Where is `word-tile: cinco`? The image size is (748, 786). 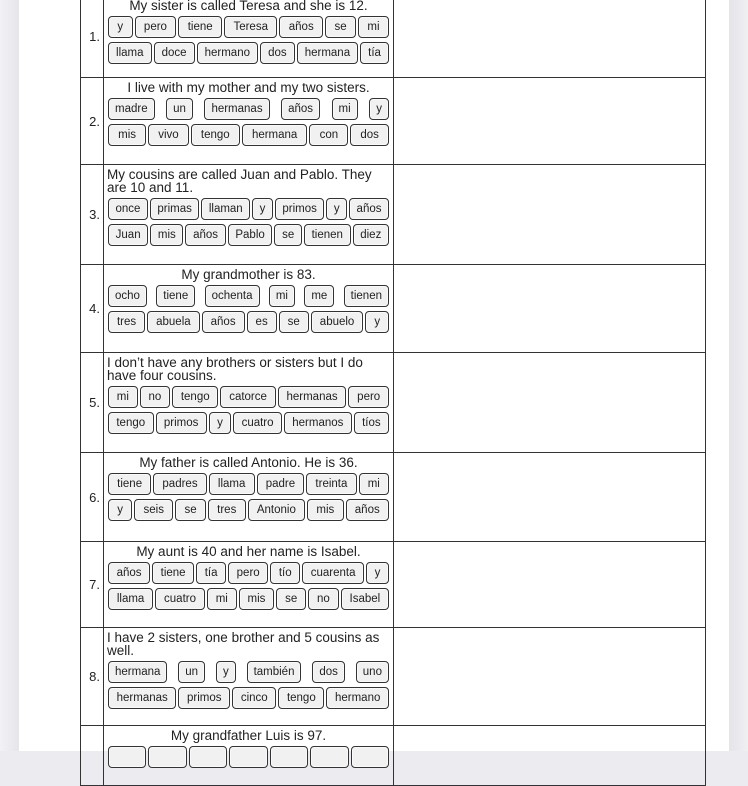
word-tile: cinco is located at coordinates (254, 698).